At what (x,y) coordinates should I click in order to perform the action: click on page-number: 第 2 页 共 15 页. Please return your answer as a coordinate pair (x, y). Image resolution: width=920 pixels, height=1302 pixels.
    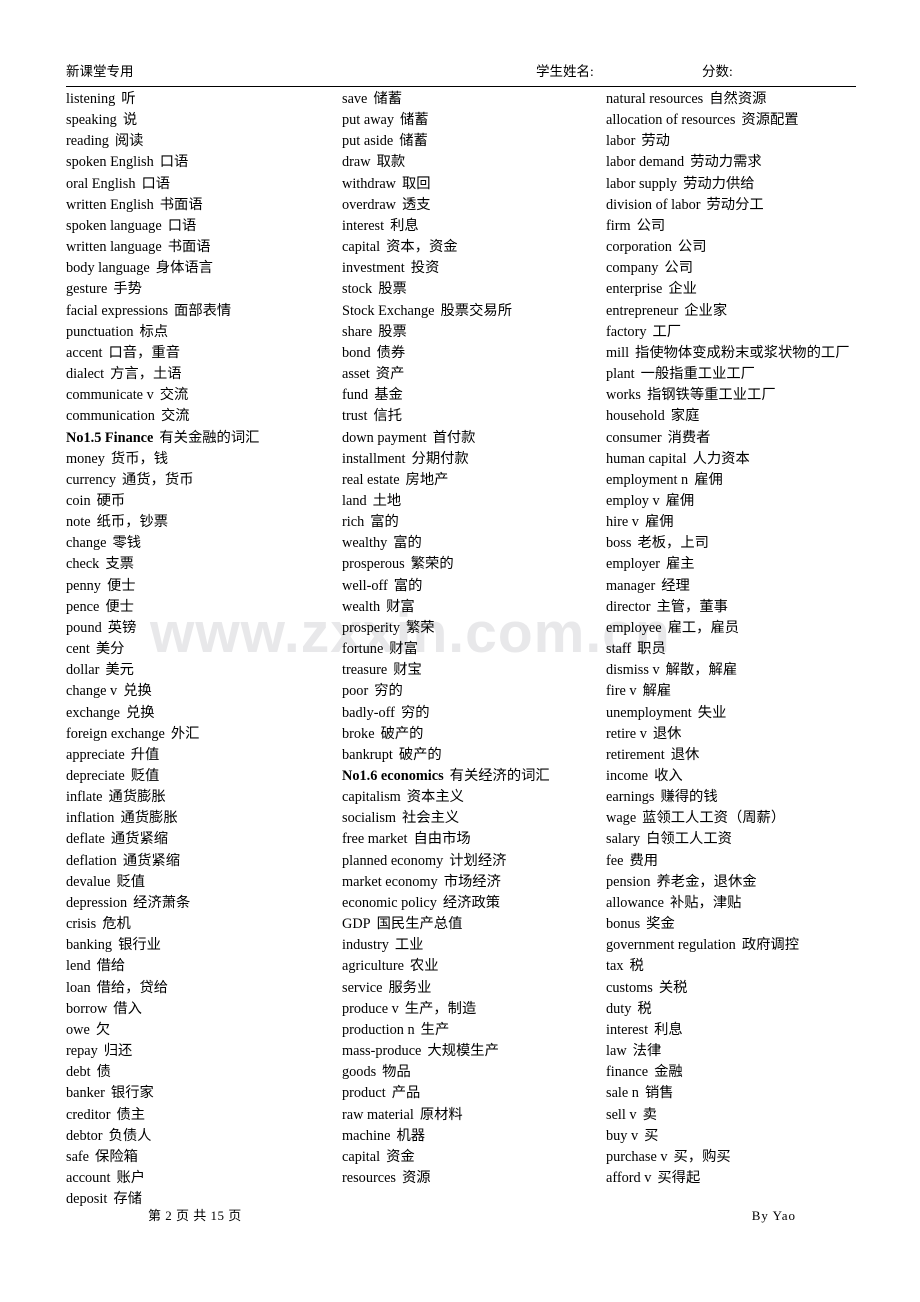
    Looking at the image, I should click on (195, 1215).